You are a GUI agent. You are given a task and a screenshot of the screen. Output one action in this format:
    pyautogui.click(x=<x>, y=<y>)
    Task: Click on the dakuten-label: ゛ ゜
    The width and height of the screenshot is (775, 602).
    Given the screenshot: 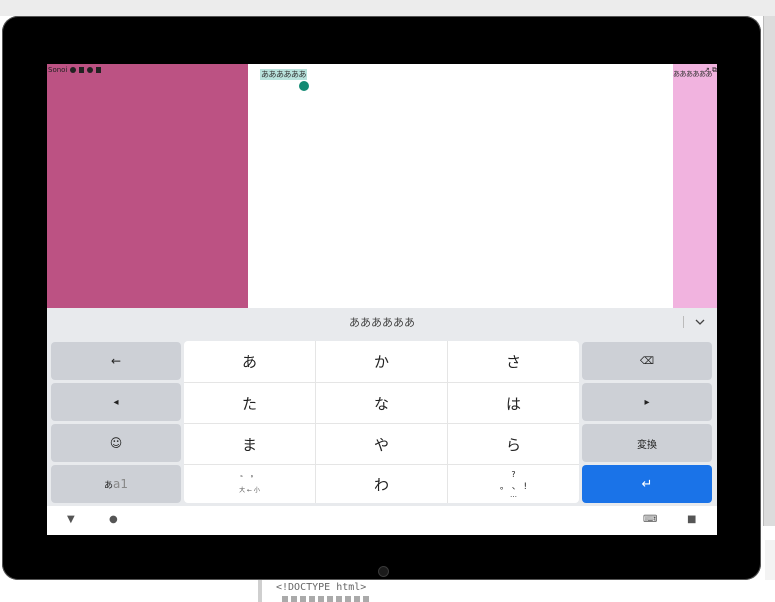 What is the action you would take?
    pyautogui.click(x=249, y=479)
    